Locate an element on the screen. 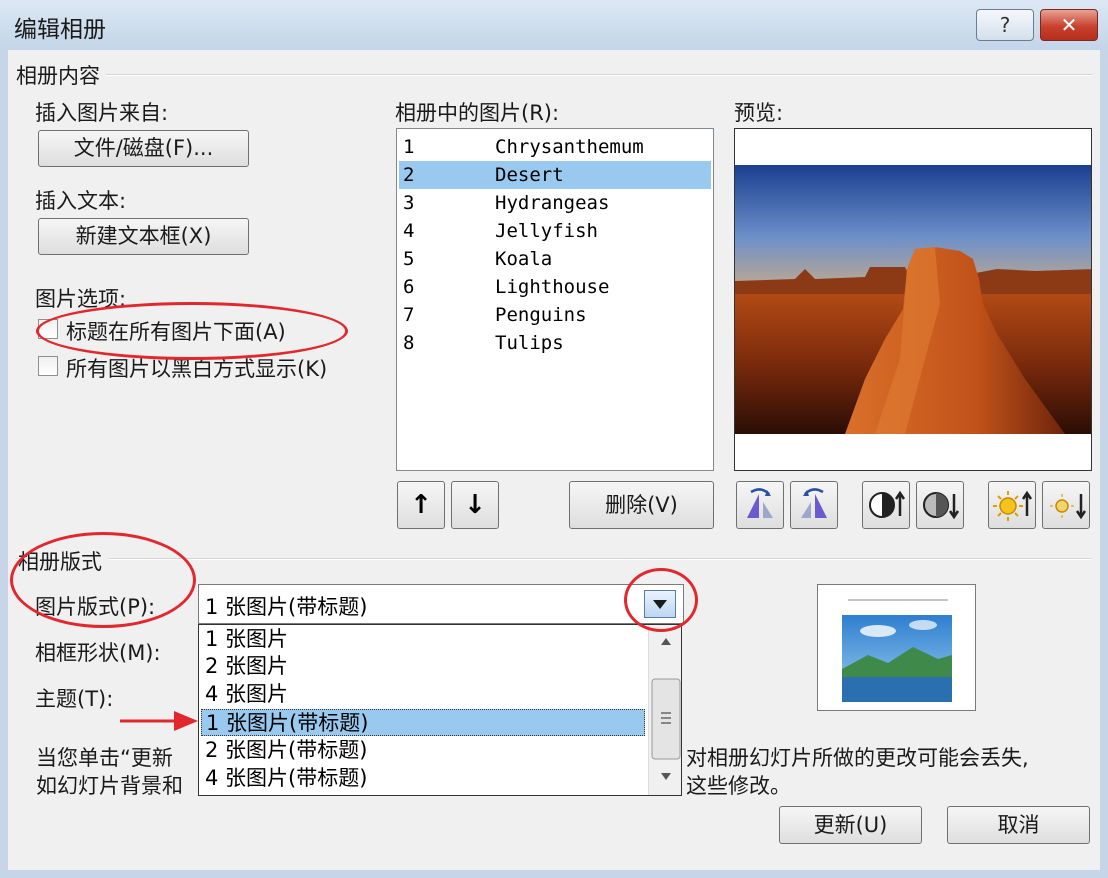 The image size is (1108, 878). move-down-button: ↓ is located at coordinates (475, 505).